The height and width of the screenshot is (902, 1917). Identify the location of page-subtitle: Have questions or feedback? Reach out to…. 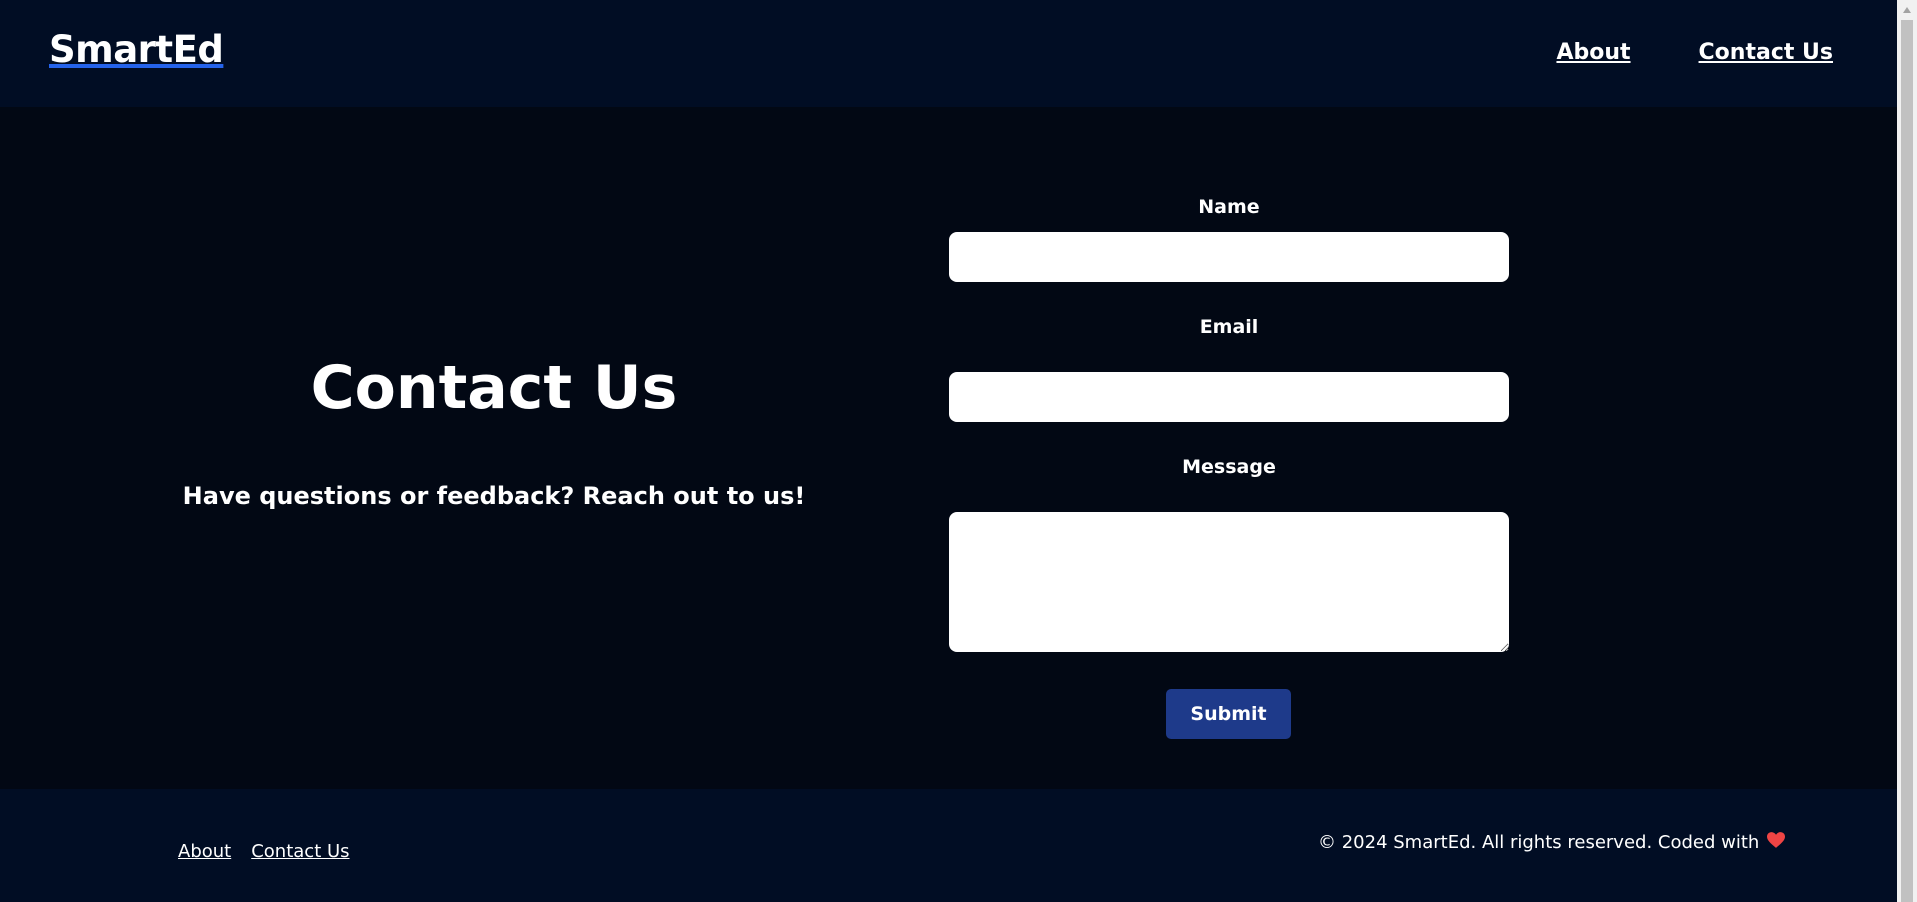
(494, 496).